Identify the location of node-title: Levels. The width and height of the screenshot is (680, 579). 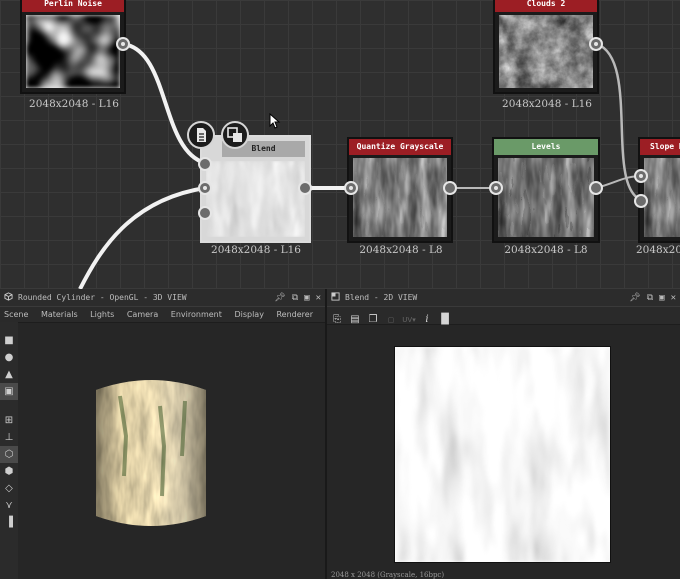
(546, 147).